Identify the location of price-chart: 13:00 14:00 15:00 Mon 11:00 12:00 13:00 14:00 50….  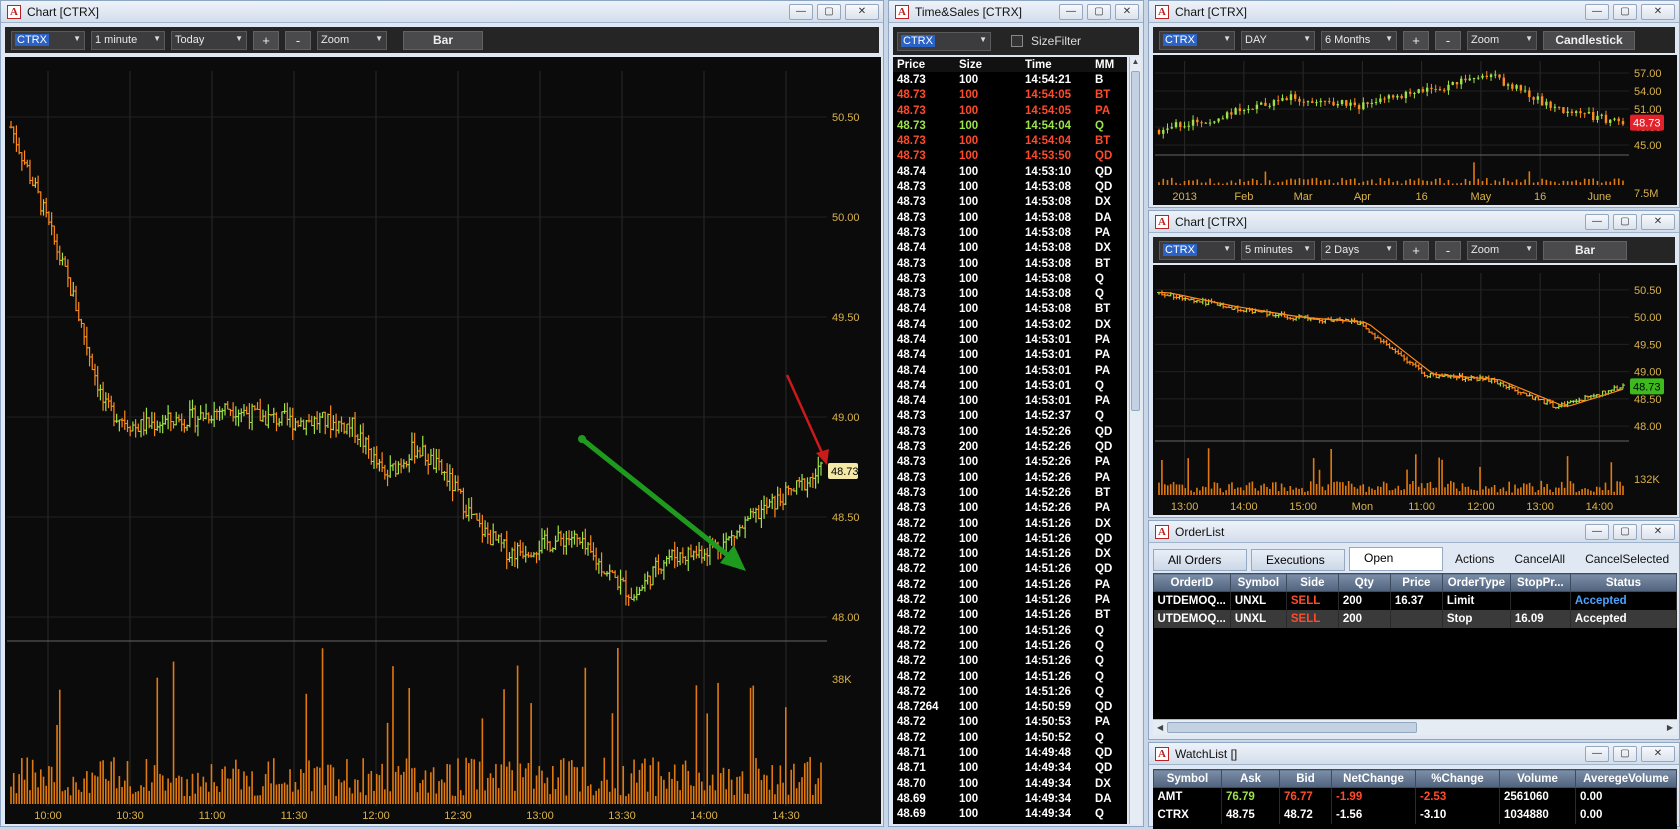
(1415, 390).